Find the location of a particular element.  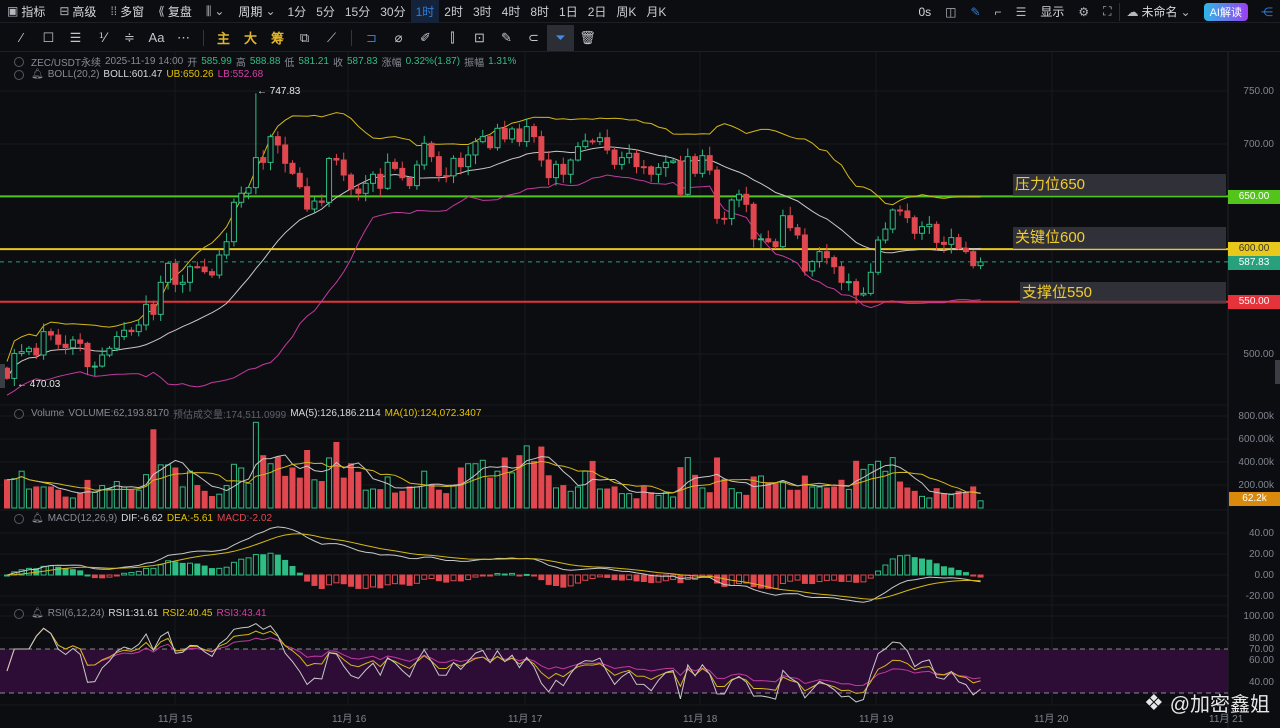

volume-badge: 62.2k is located at coordinates (1254, 499).